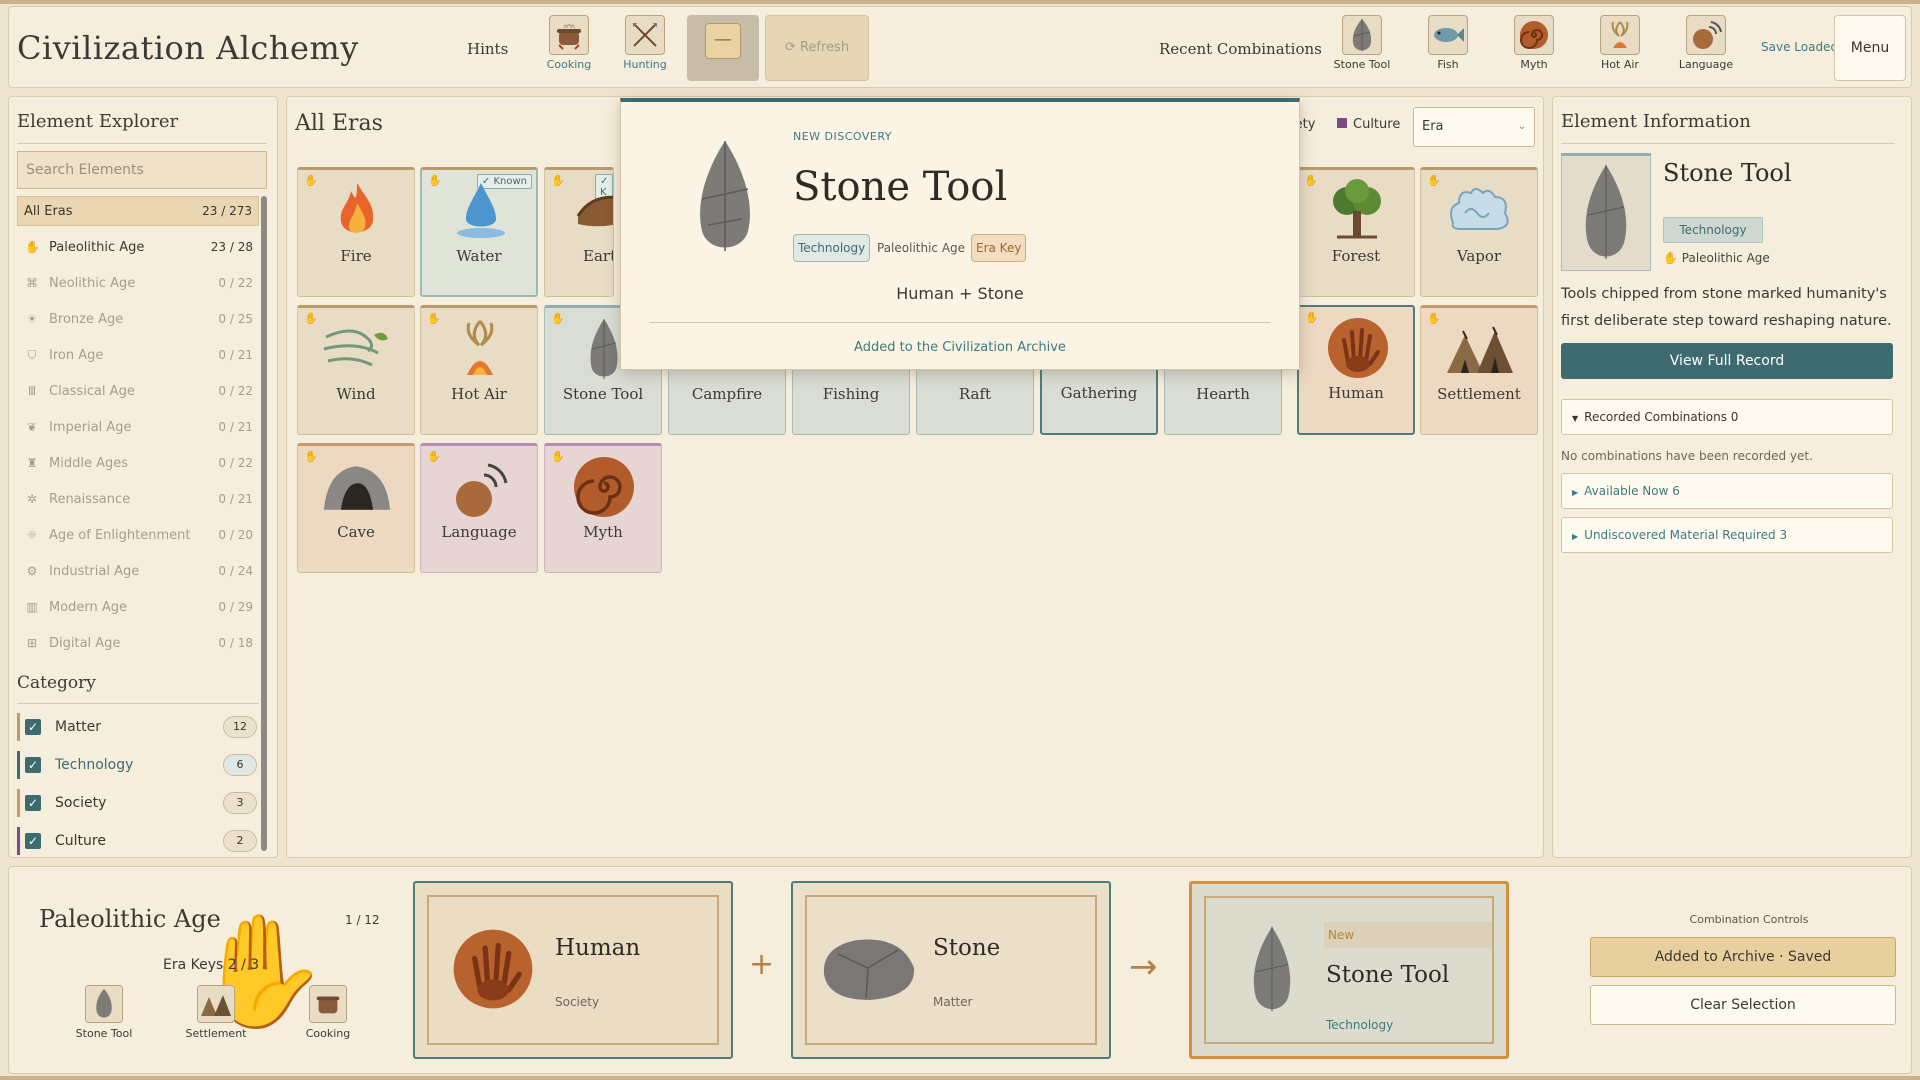 The width and height of the screenshot is (1920, 1080). I want to click on element-card-human: ✋ Human, so click(1356, 370).